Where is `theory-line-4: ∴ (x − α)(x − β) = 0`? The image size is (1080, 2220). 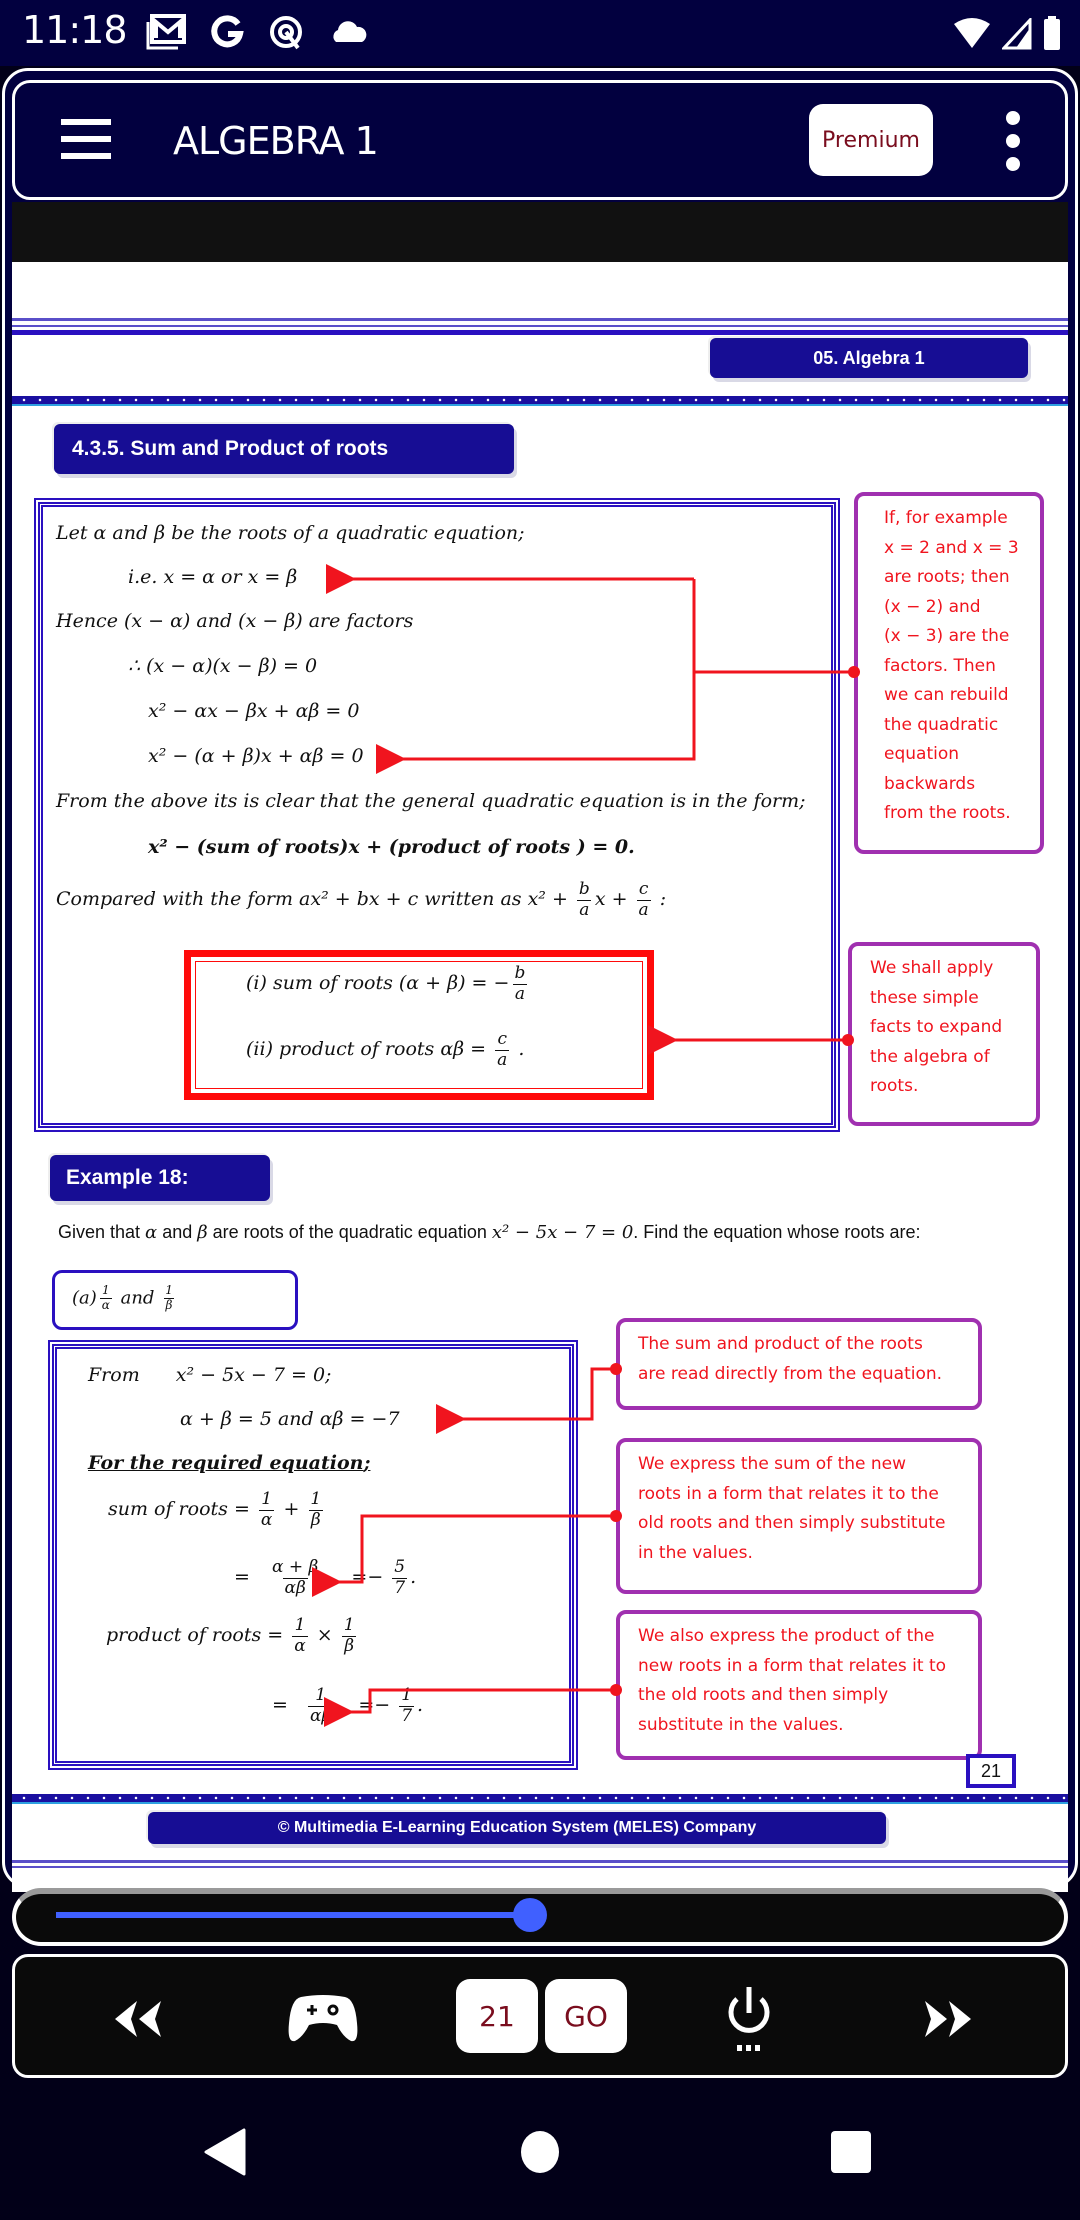
theory-line-4: ∴ (x − α)(x − β) = 0 is located at coordinates (223, 666).